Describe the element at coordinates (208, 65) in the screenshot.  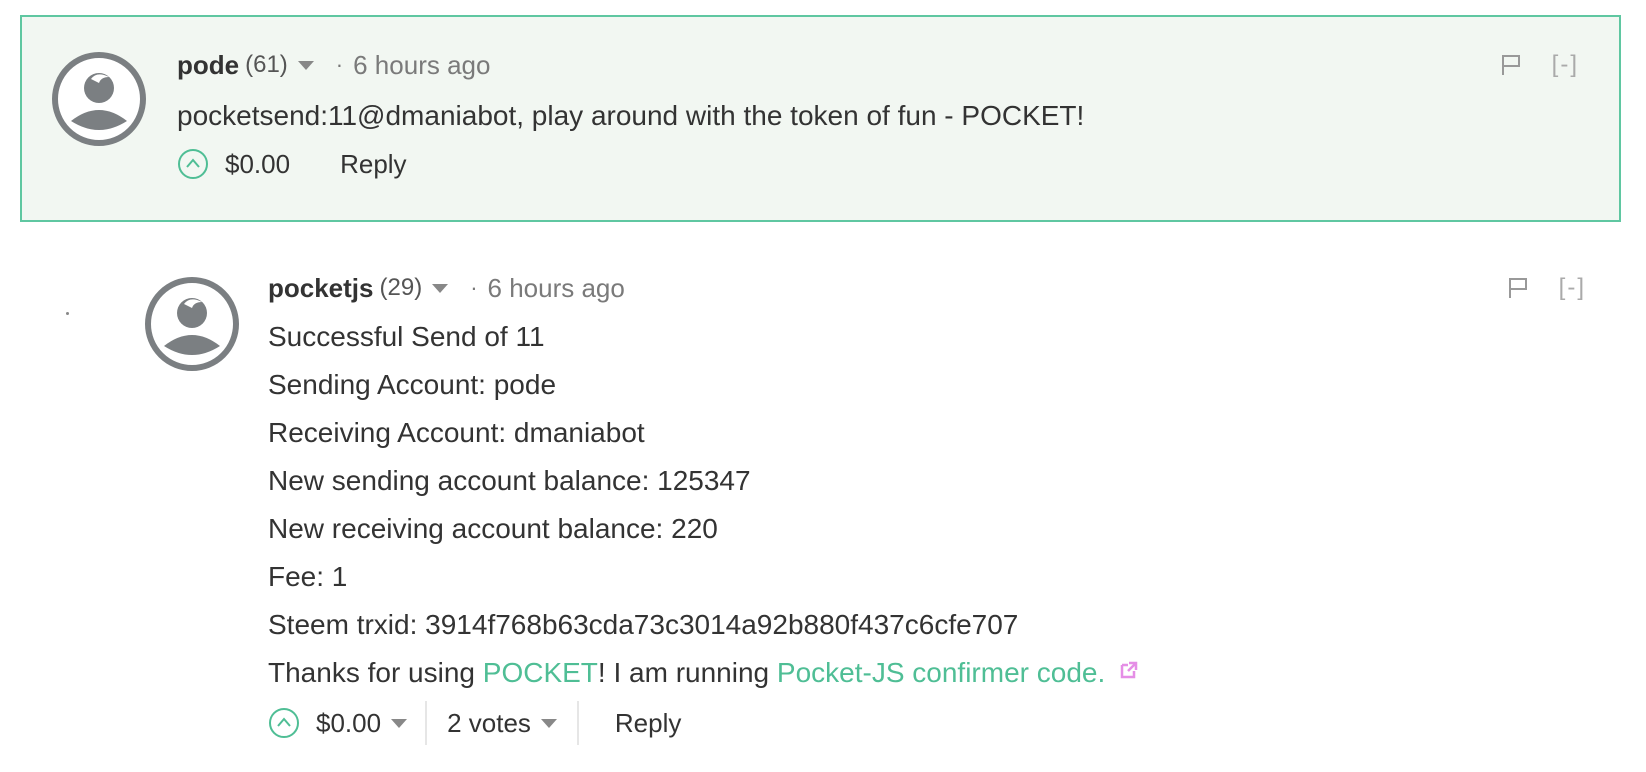
I see `author-name: pode` at that location.